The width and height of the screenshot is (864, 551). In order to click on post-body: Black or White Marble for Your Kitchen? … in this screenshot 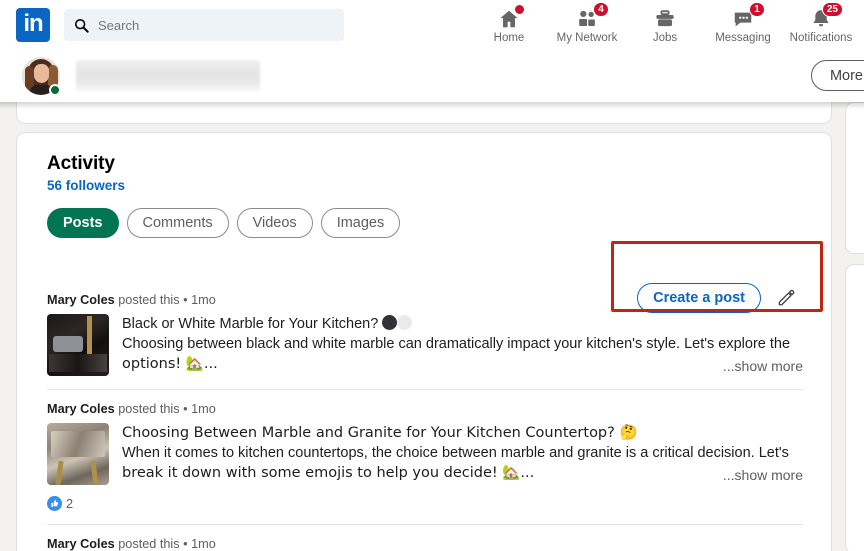, I will do `click(425, 345)`.